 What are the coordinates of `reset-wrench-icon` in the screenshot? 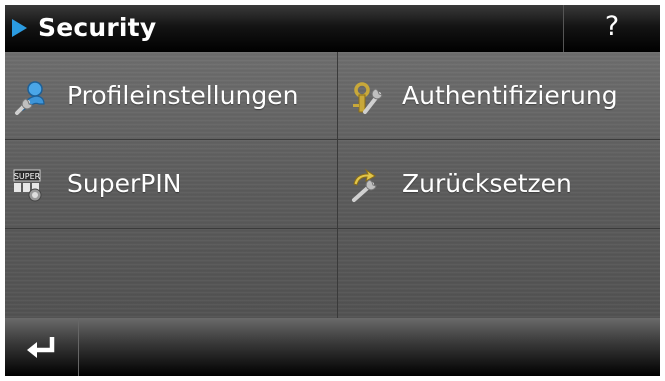 It's located at (364, 185).